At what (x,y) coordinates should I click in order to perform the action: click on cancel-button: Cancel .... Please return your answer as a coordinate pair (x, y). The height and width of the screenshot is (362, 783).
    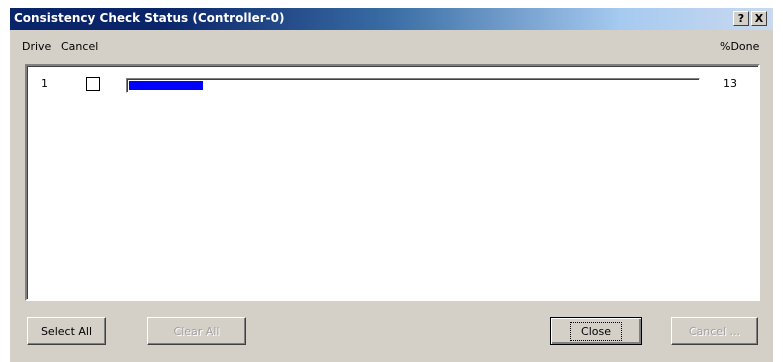
    Looking at the image, I should click on (714, 331).